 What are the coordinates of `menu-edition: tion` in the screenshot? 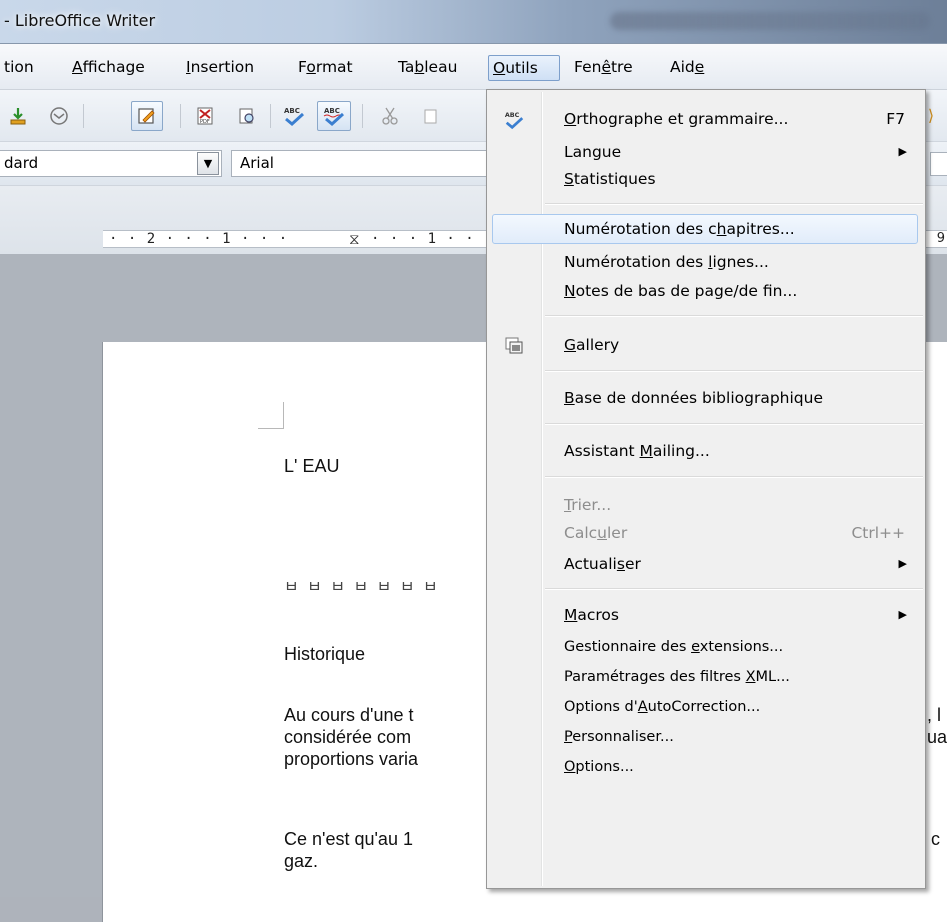 It's located at (19, 68).